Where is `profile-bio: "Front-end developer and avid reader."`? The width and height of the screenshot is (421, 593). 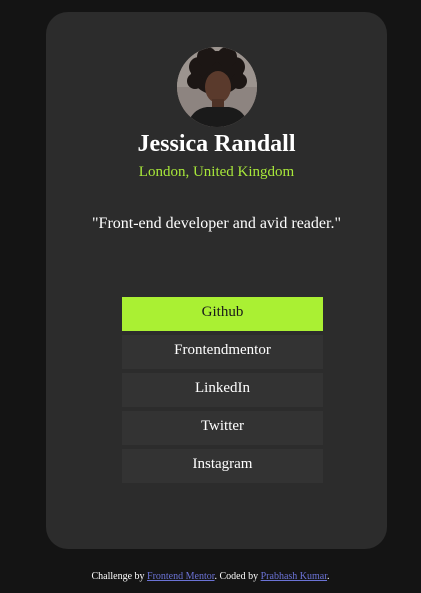
profile-bio: "Front-end developer and avid reader." is located at coordinates (216, 223).